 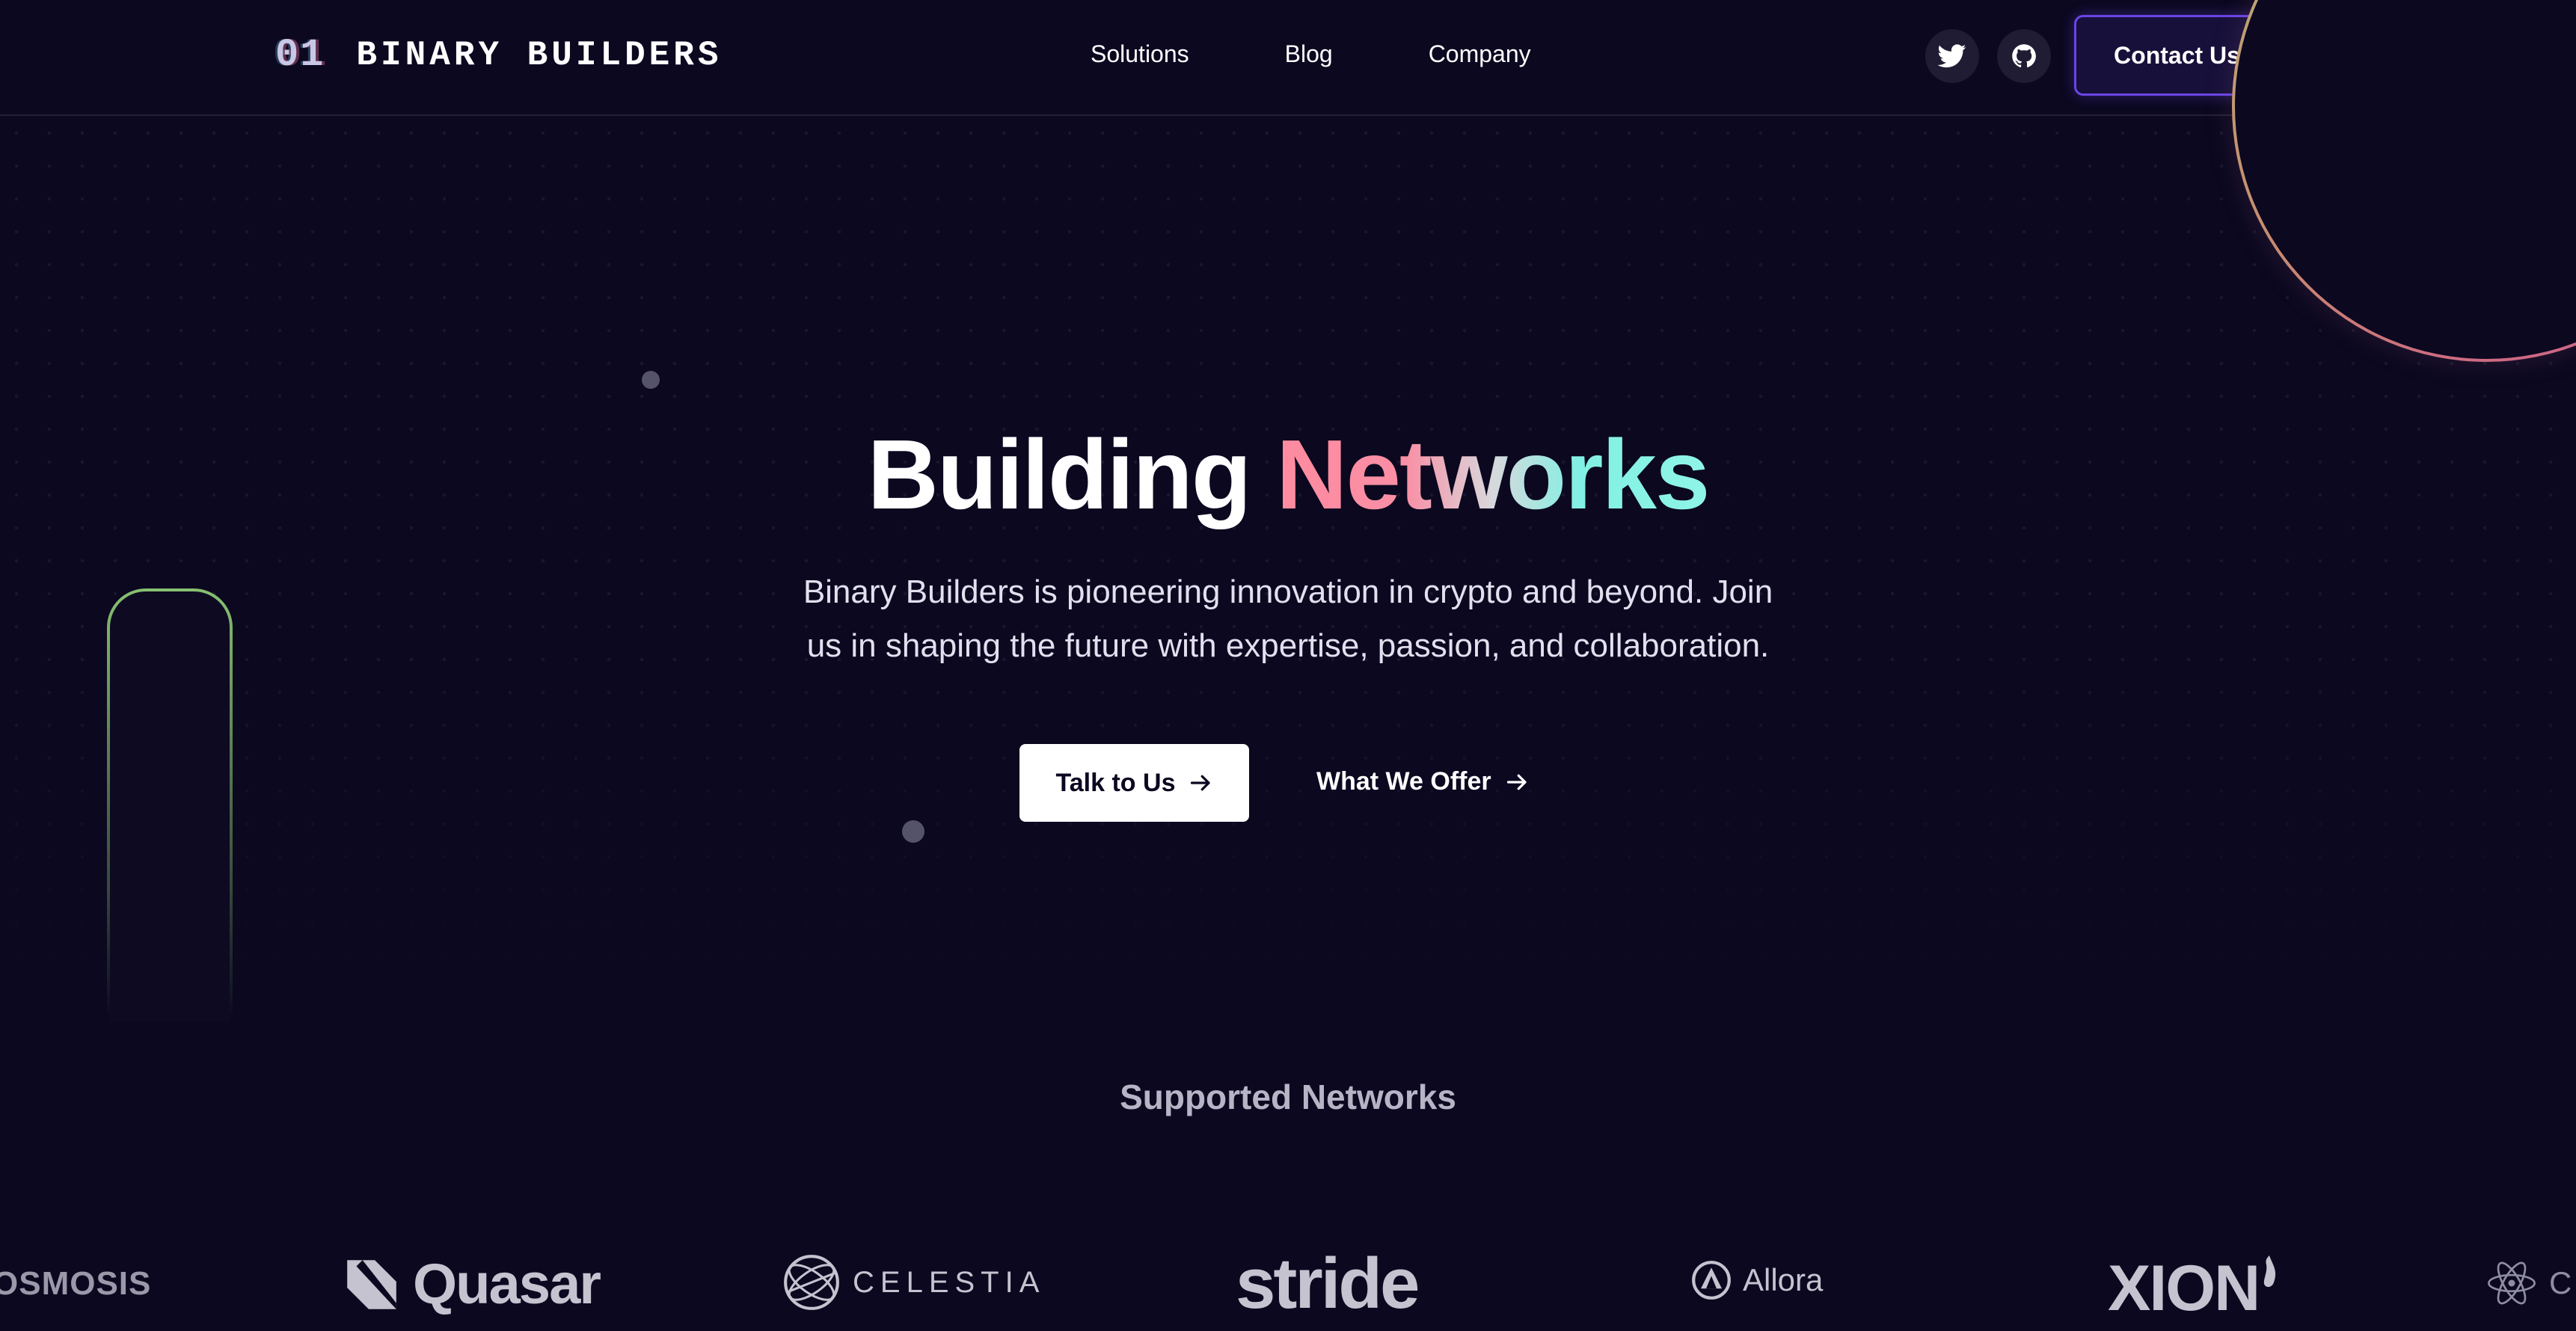 I want to click on hero-title-plain: Building, so click(x=1059, y=474).